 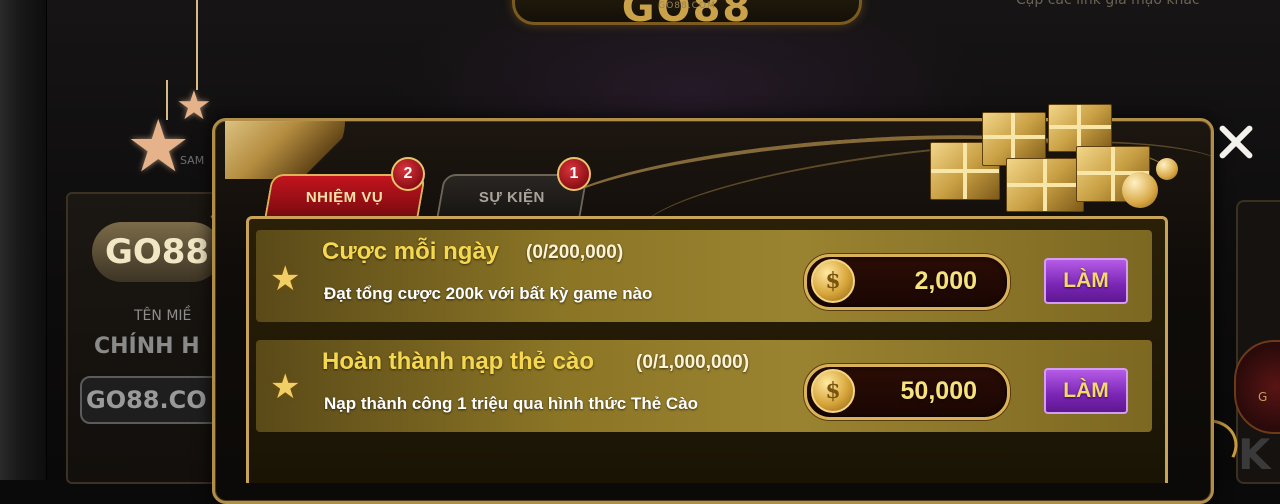 What do you see at coordinates (1263, 397) in the screenshot?
I see `background-right-badge-letter: G` at bounding box center [1263, 397].